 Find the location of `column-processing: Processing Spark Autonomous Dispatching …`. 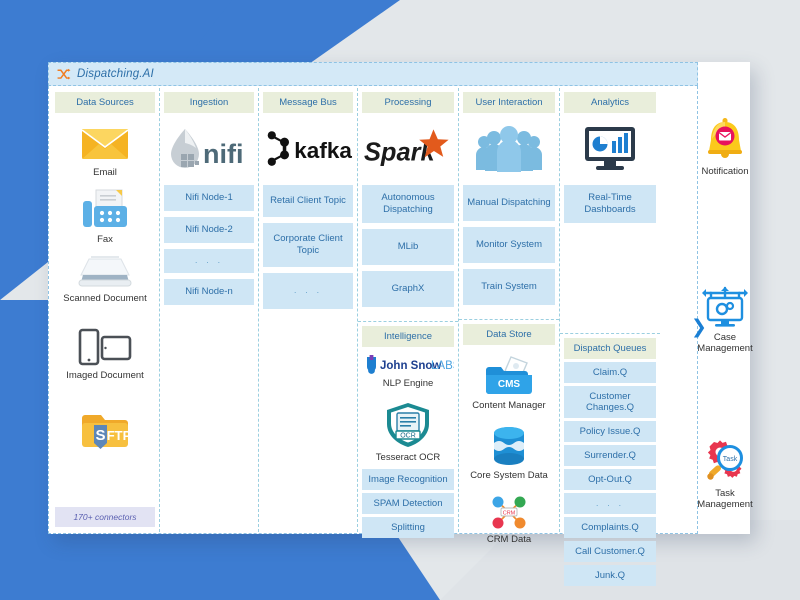

column-processing: Processing Spark Autonomous Dispatching … is located at coordinates (408, 313).